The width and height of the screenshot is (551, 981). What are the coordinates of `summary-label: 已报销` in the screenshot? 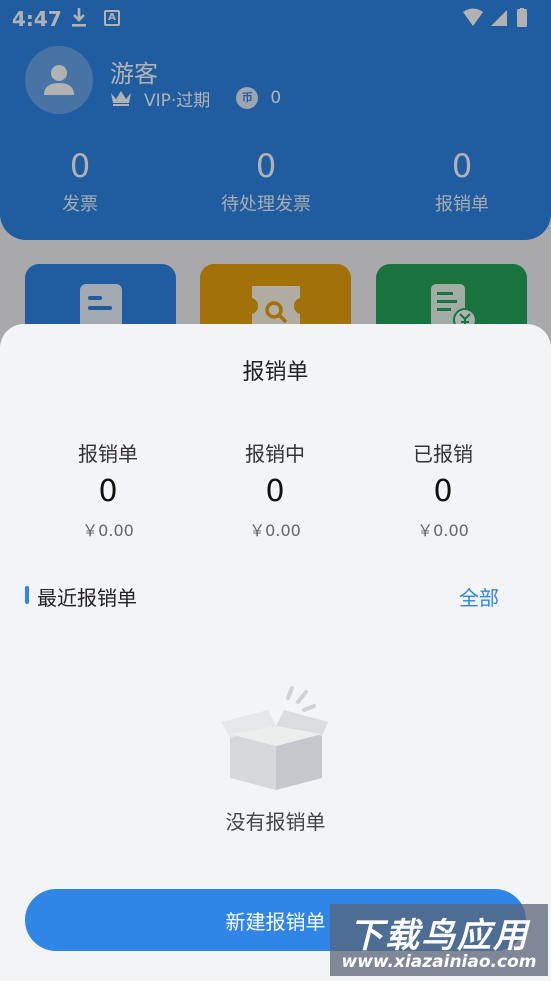 It's located at (443, 454).